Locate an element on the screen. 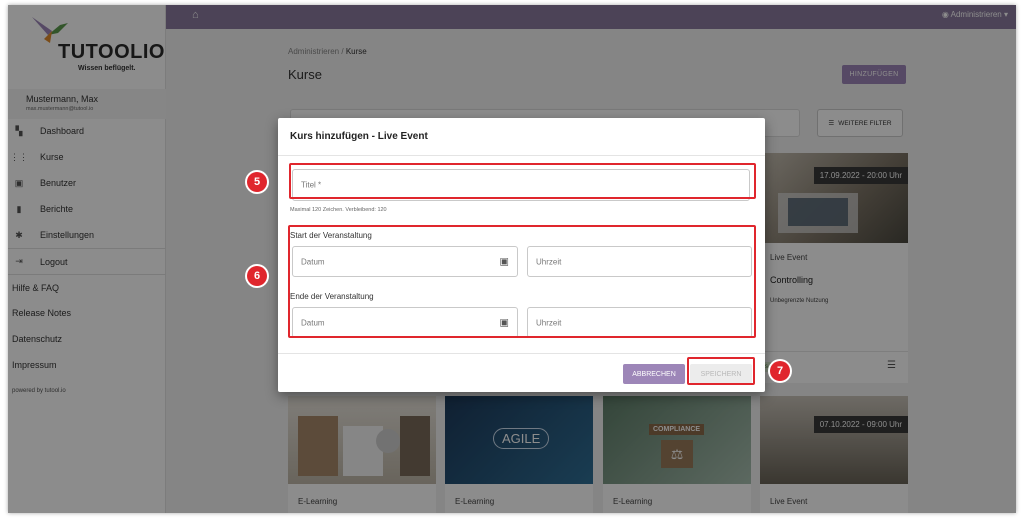 Image resolution: width=1024 pixels, height=521 pixels. step-badge-6: 6 is located at coordinates (257, 276).